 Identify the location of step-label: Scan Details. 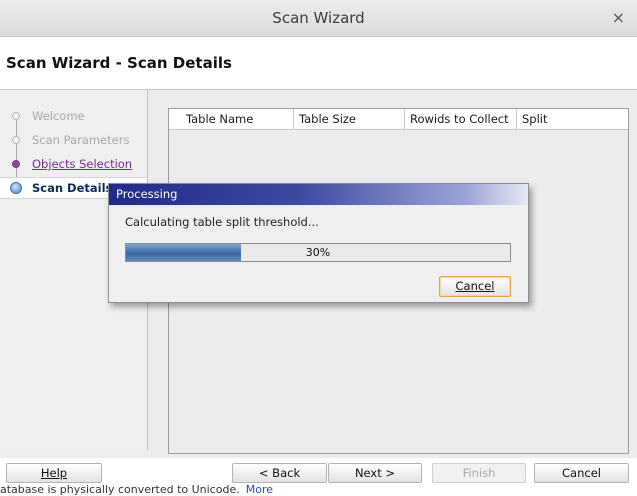
(72, 188).